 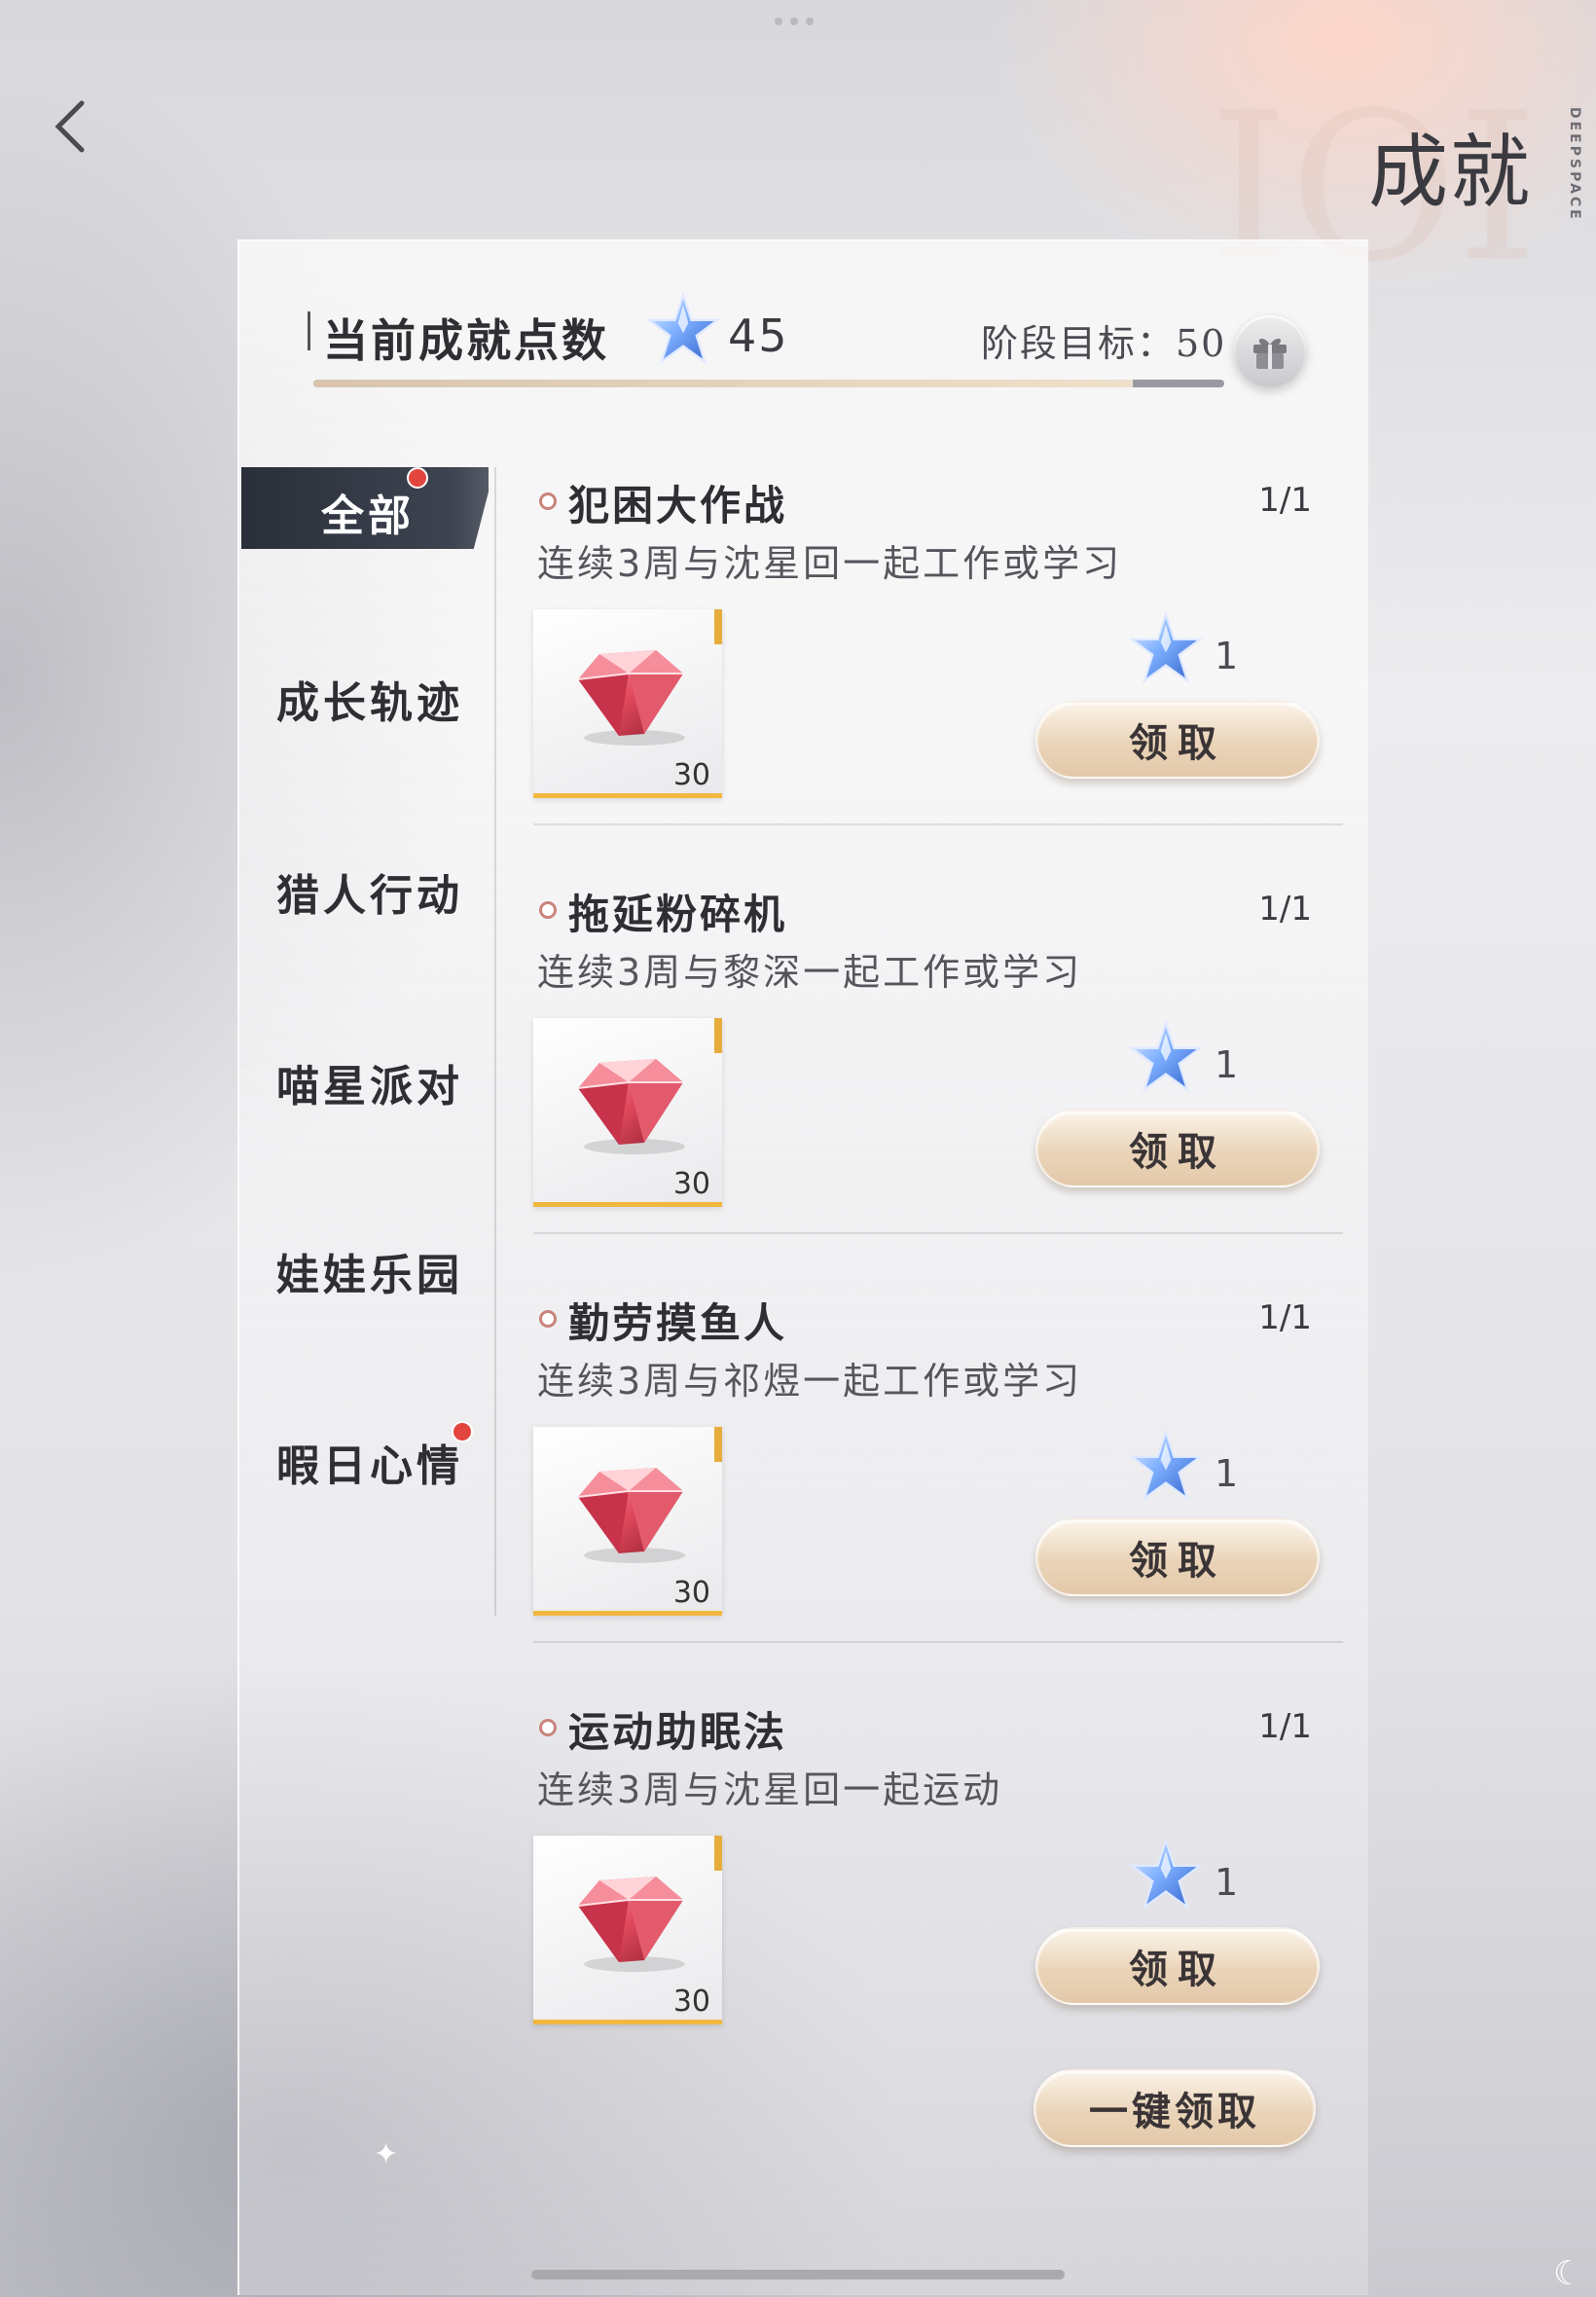 I want to click on achievement-card: 勤劳摸鱼人 1/1 连续3周与祁煜一起工作或学习 30 1 领取, so click(x=938, y=1489).